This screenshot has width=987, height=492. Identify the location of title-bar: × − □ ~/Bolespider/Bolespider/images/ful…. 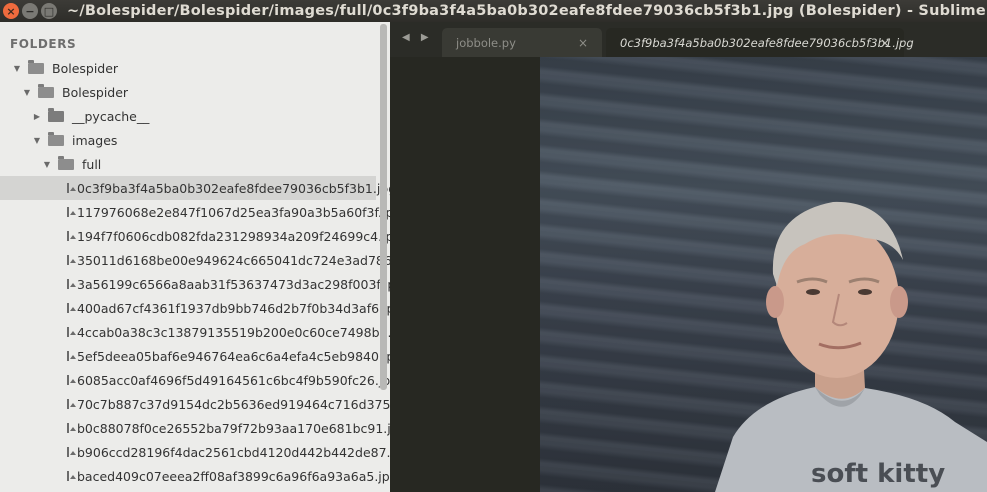
(493, 11).